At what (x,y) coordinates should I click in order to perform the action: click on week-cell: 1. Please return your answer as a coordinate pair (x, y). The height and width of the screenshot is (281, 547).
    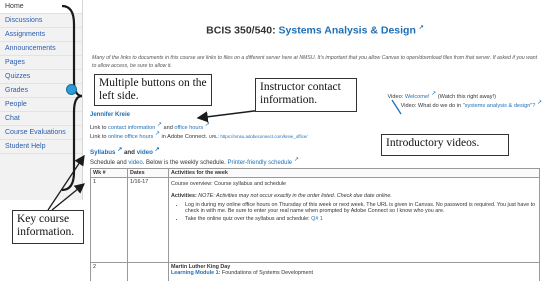
    Looking at the image, I should click on (109, 220).